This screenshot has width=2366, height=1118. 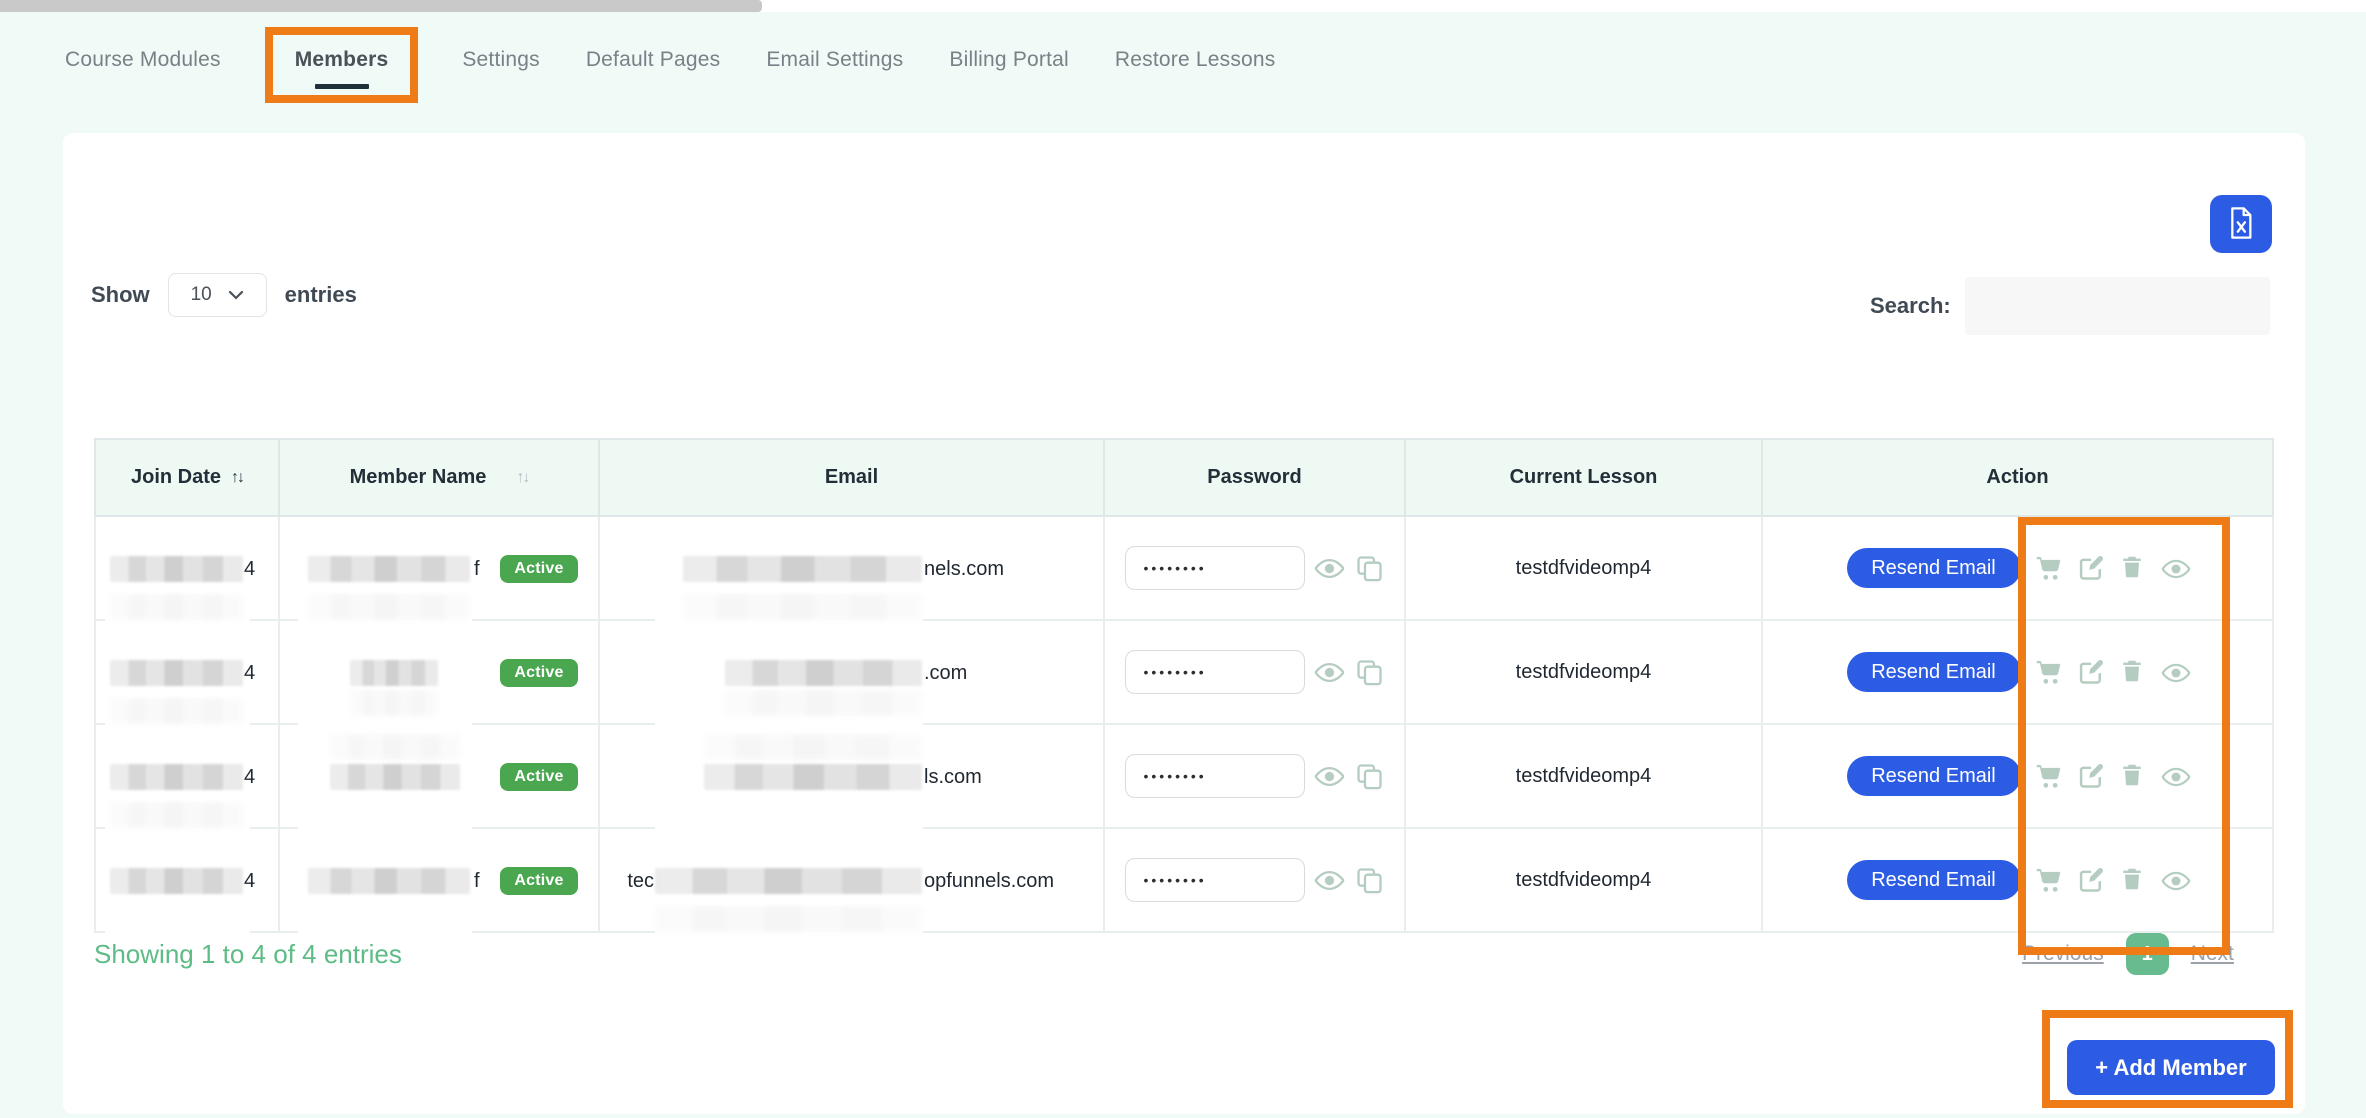 I want to click on page-size-control: Show 10 entries, so click(x=224, y=295).